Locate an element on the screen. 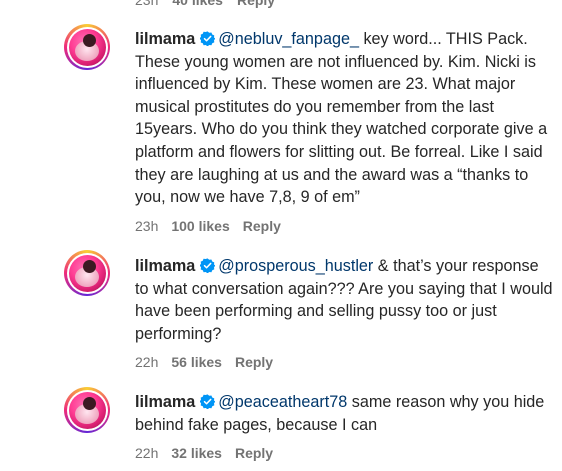 The image size is (562, 471). likes-count: 40 likes is located at coordinates (197, 4).